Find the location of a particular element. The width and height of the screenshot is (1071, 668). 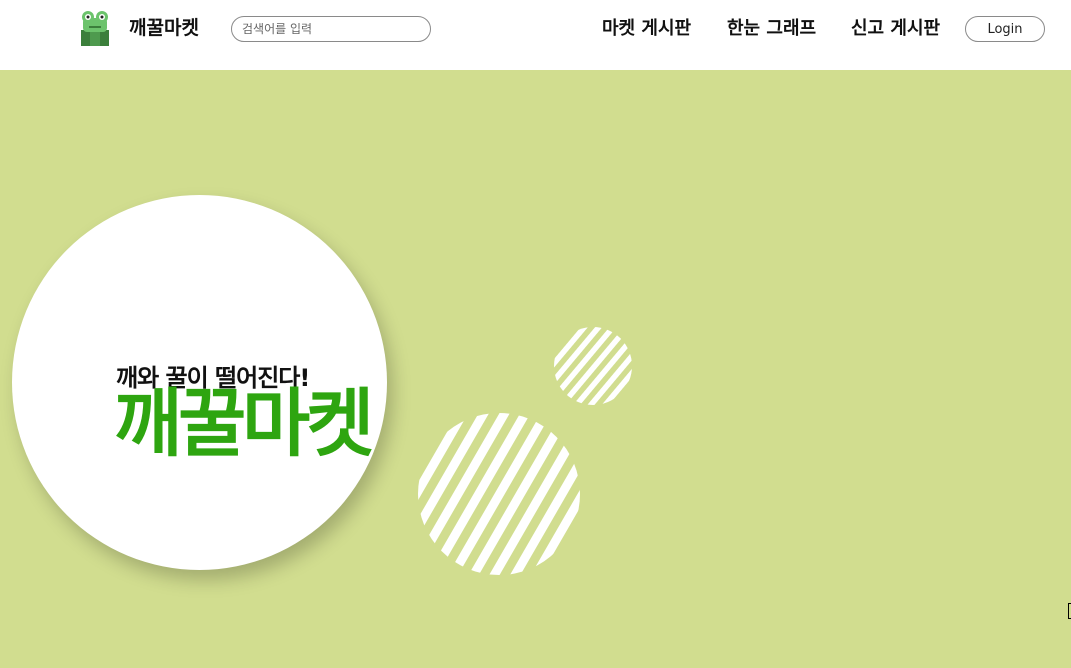

search-input is located at coordinates (331, 29).